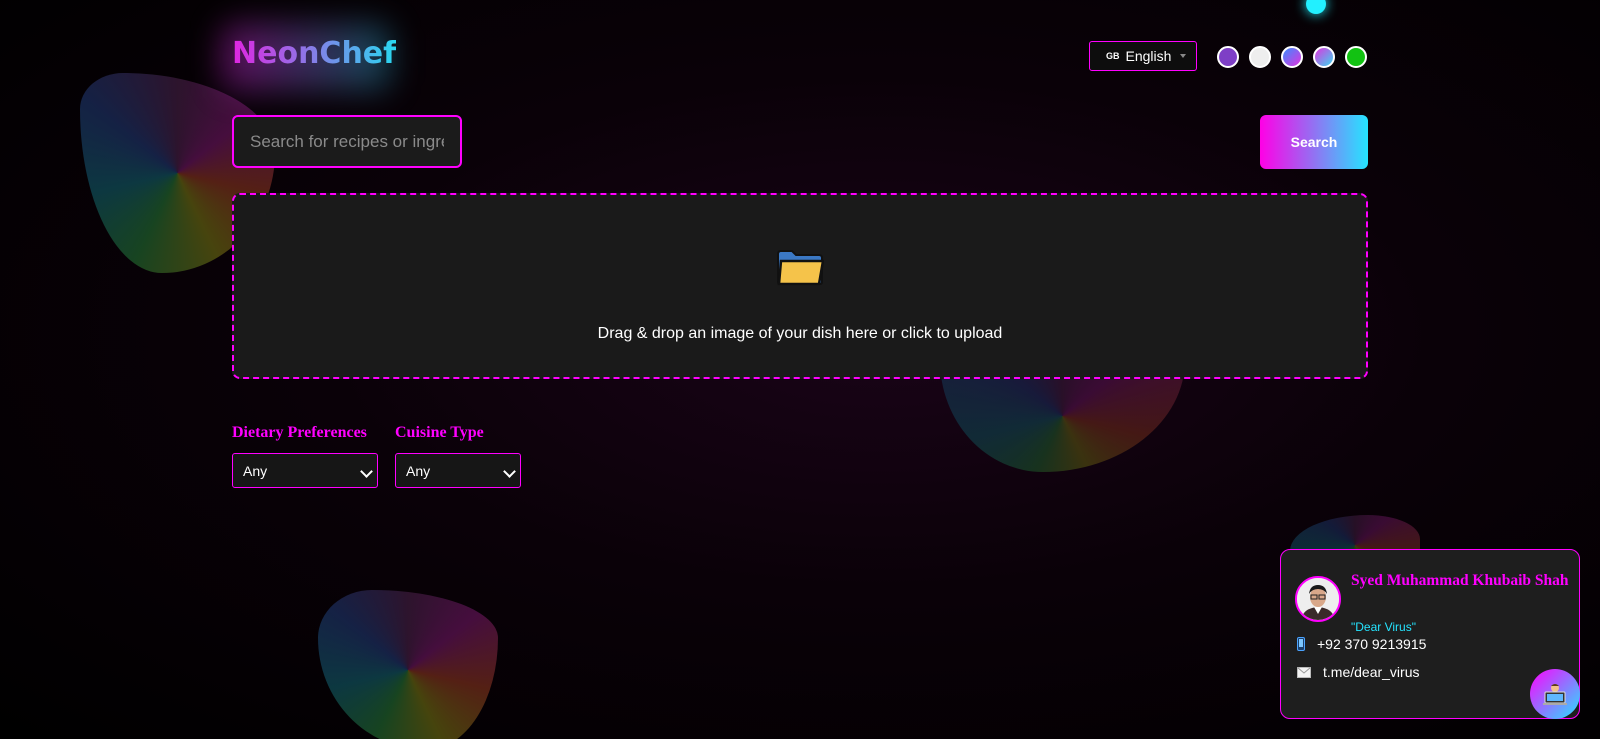 The width and height of the screenshot is (1600, 739). What do you see at coordinates (1371, 672) in the screenshot?
I see `contact-telegram-link: t.me/dear_virus` at bounding box center [1371, 672].